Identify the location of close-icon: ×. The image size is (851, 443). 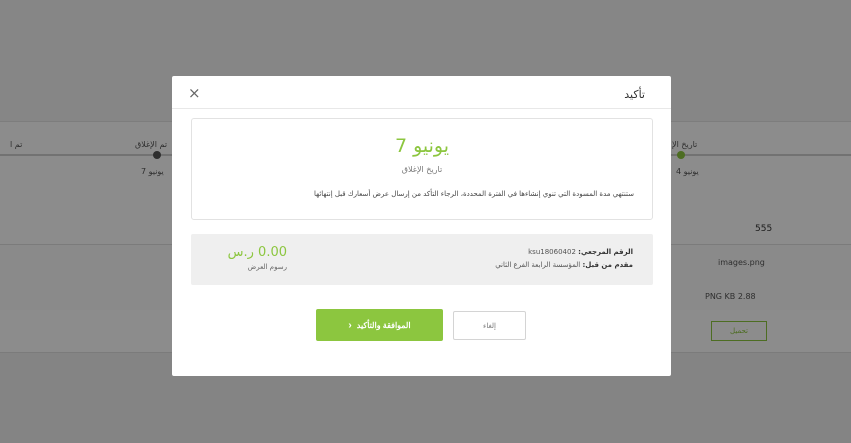
(194, 93).